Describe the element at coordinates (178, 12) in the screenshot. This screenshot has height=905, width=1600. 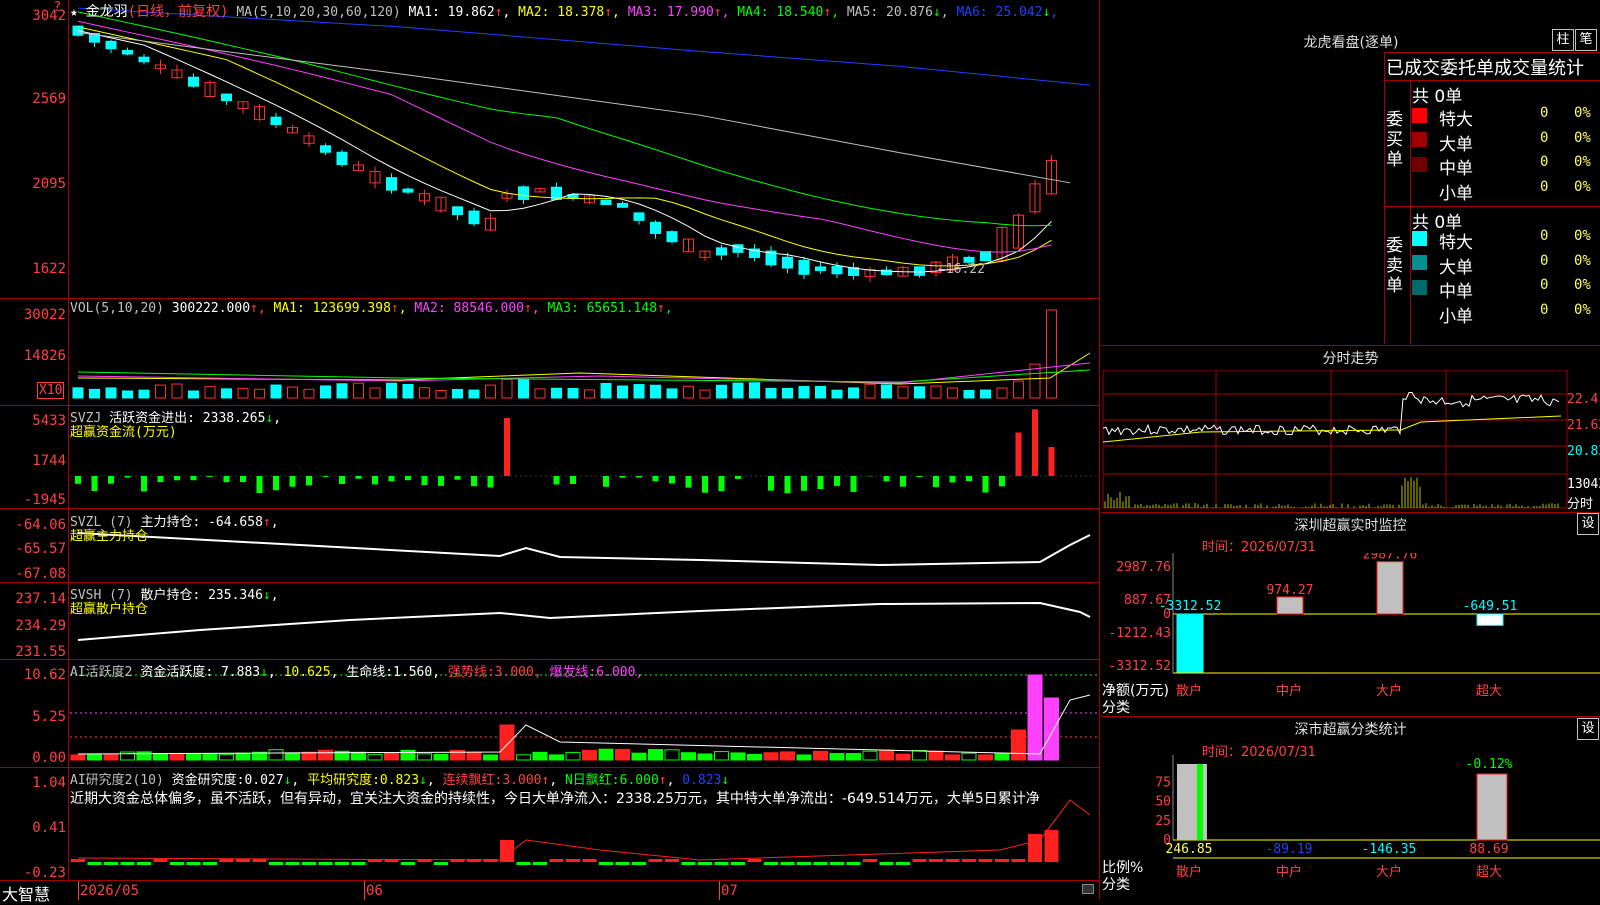
I see `period-label: (日线，前复权)` at that location.